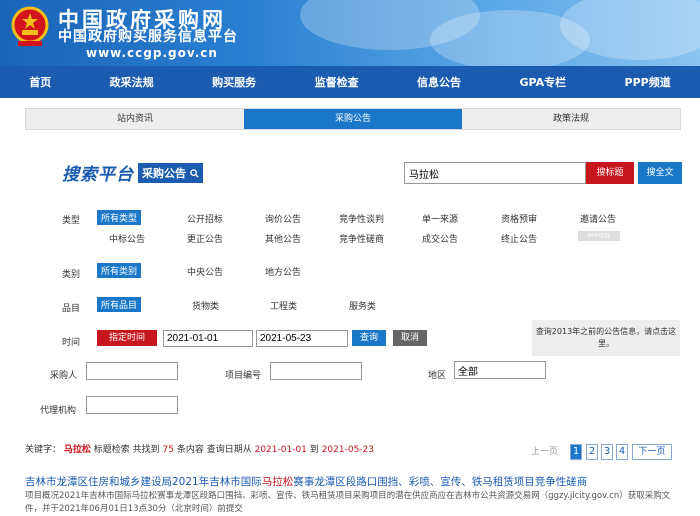 Image resolution: width=700 pixels, height=516 pixels. I want to click on type-option-inquiry: 询价公告, so click(283, 218).